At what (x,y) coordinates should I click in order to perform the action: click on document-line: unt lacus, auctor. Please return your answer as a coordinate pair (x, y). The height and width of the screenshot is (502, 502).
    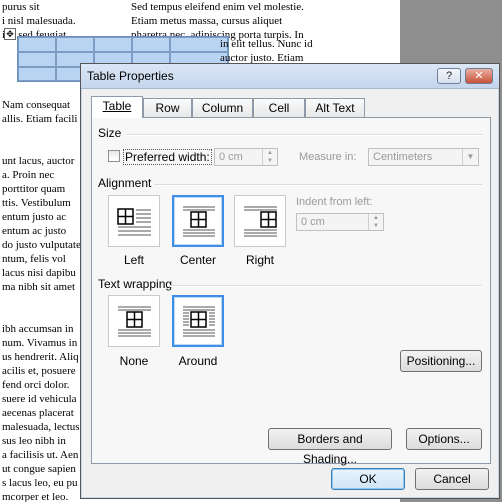
    Looking at the image, I should click on (38, 161).